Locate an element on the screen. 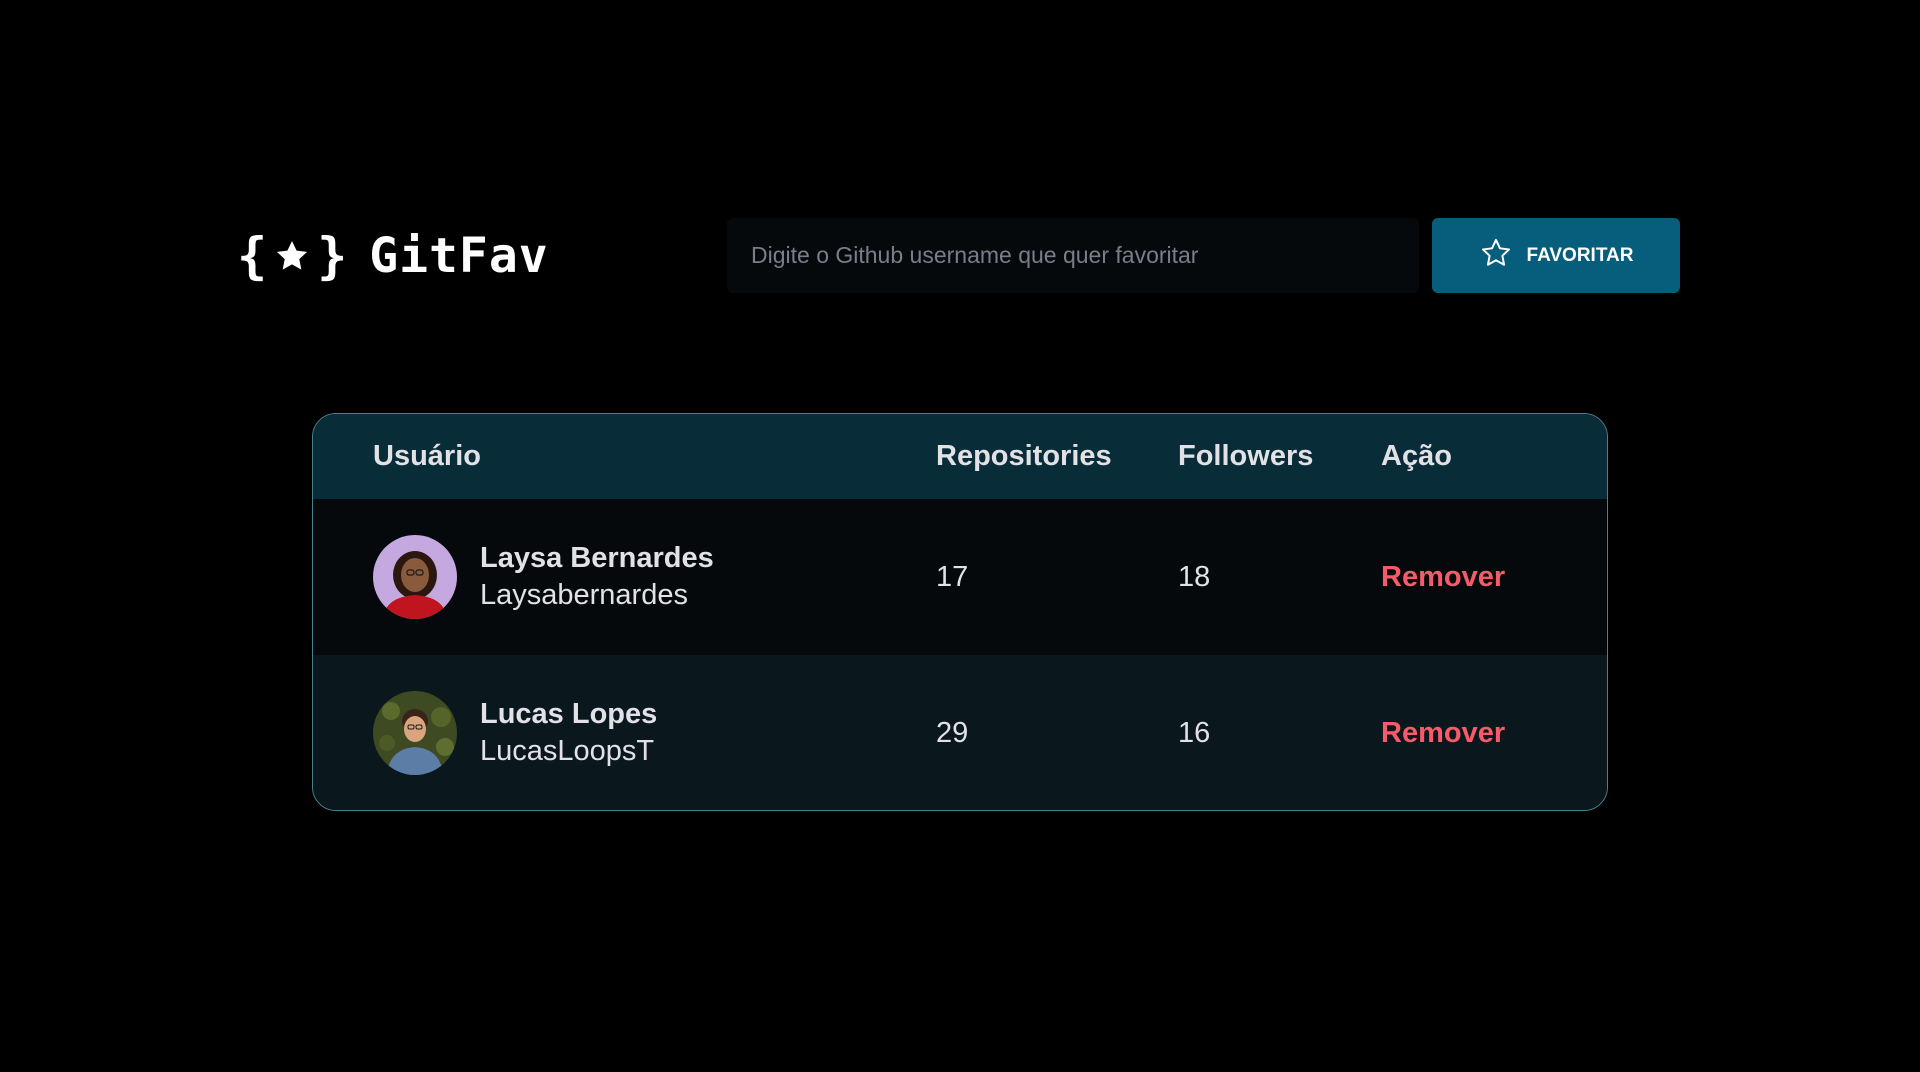 The image size is (1920, 1072). table-row: Lucas Lopes LucasLoopsT 29 16 Remover is located at coordinates (960, 732).